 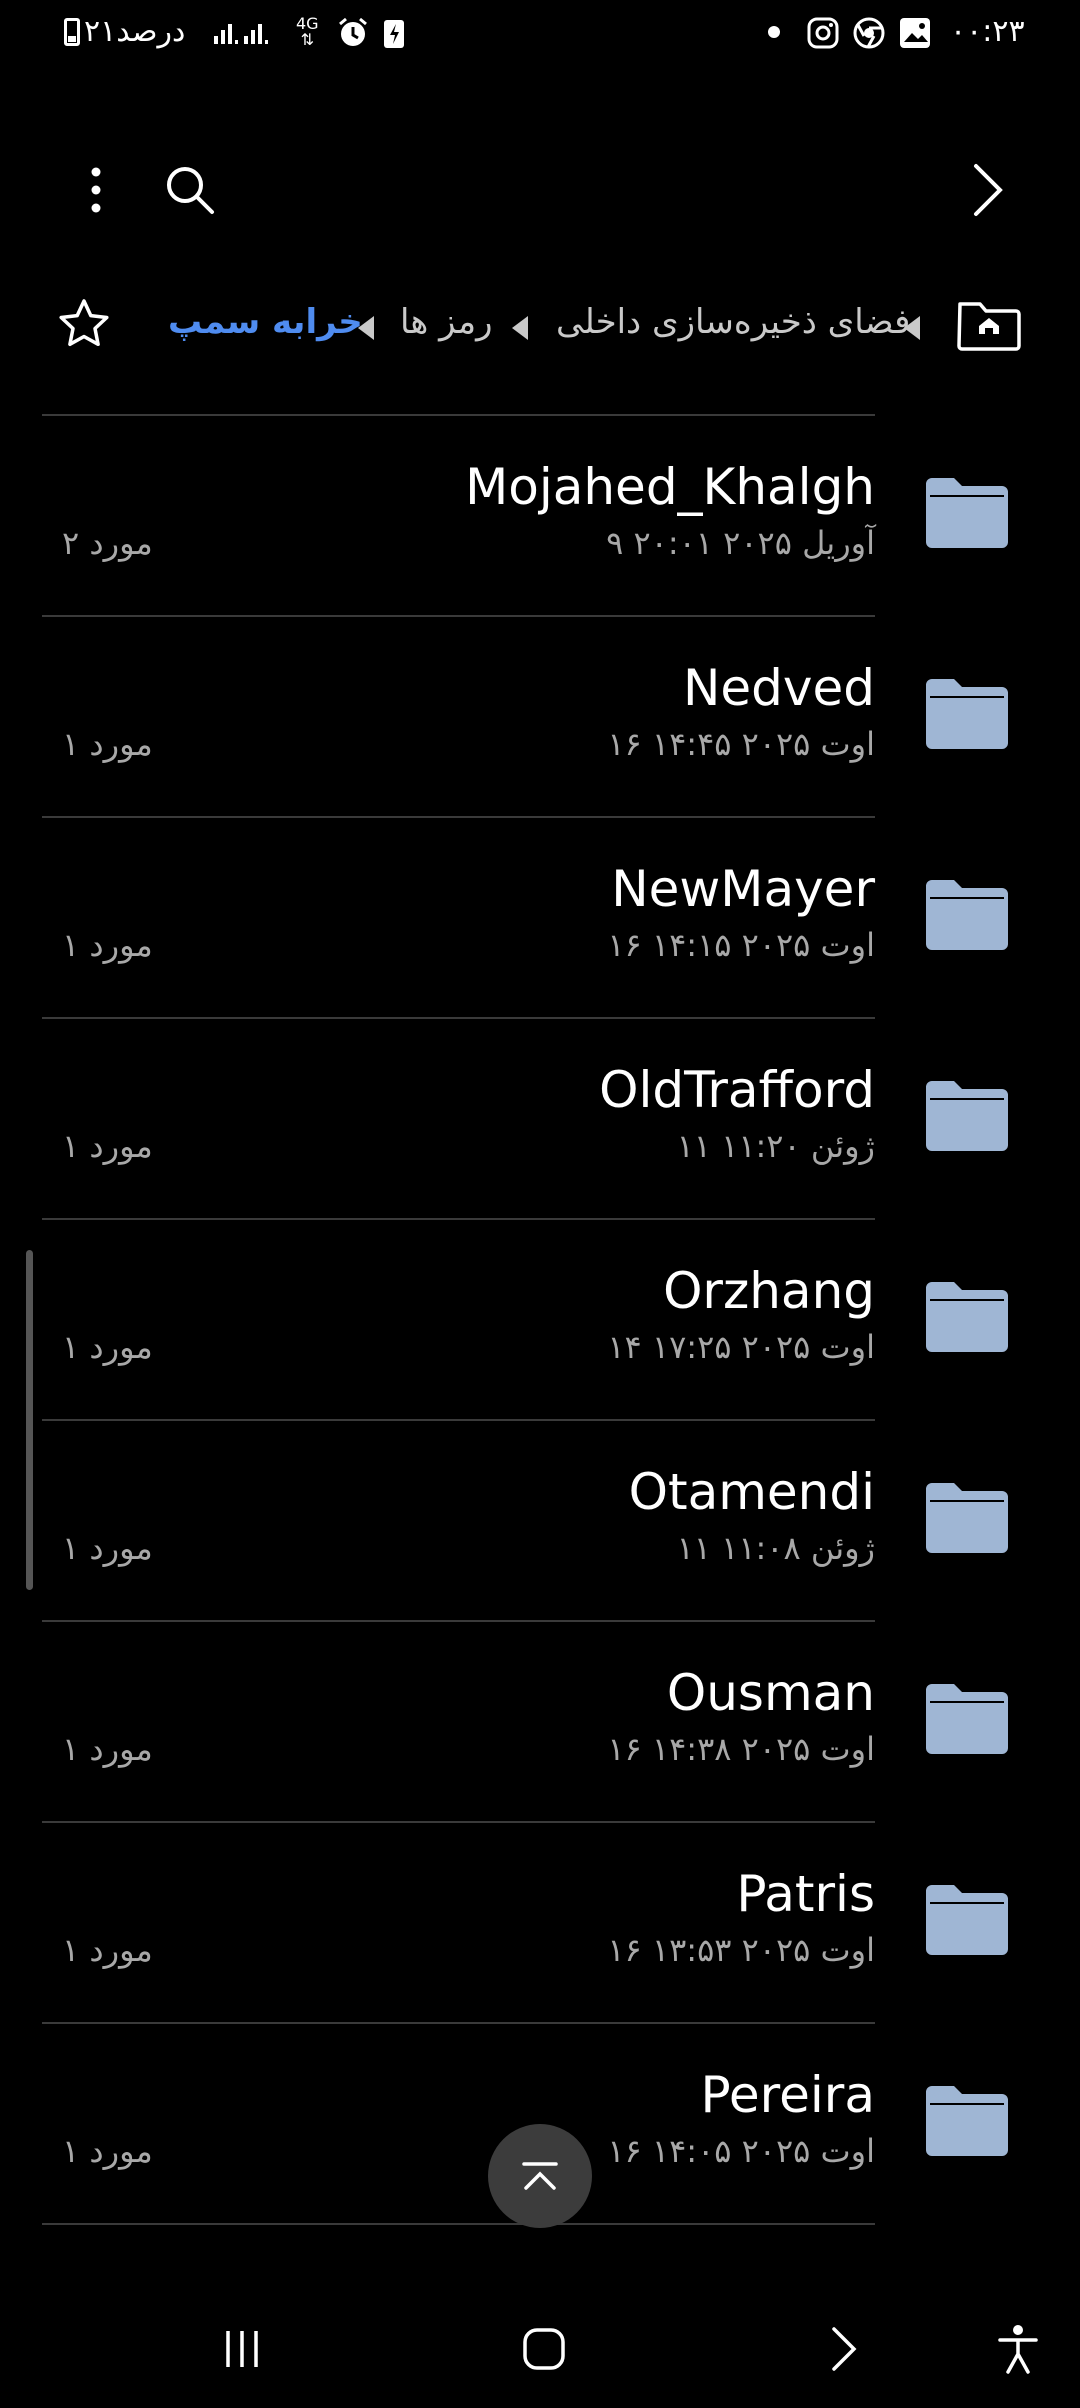 What do you see at coordinates (552, 715) in the screenshot?
I see `list-item: Nedved ۱۶ اوت ۲۰۲۵ ۱۴:۴۵ ۱ مورد` at bounding box center [552, 715].